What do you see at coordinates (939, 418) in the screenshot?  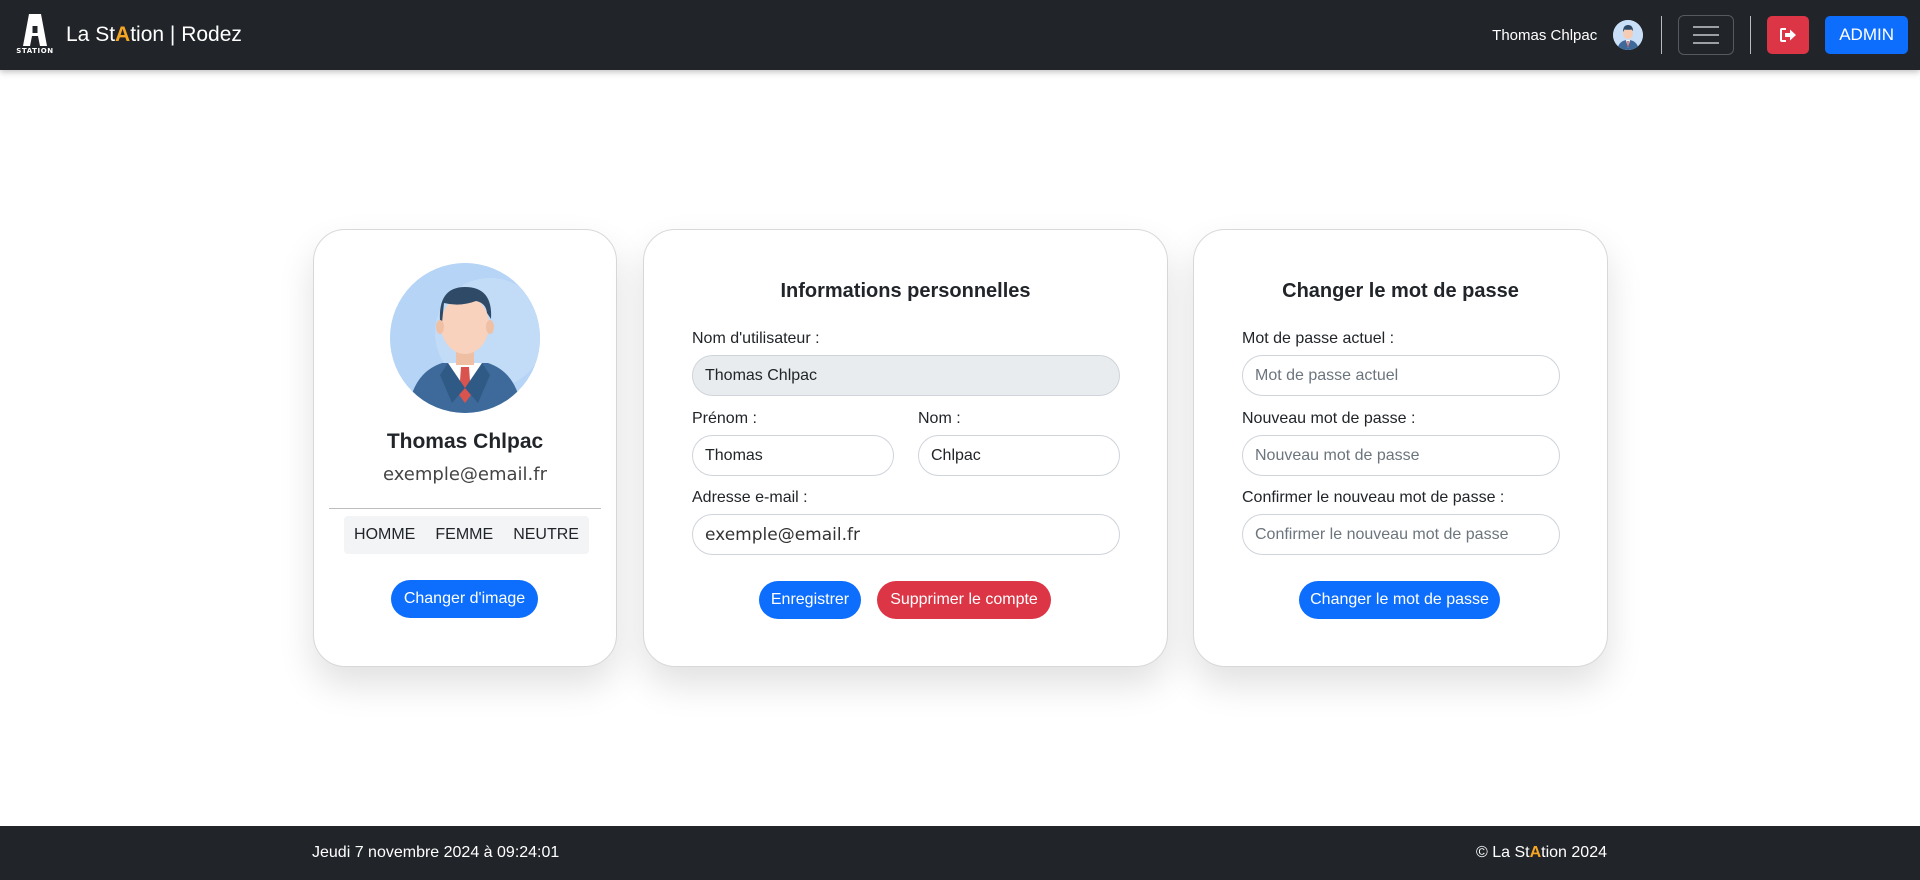 I see `lastname-label: Nom :` at bounding box center [939, 418].